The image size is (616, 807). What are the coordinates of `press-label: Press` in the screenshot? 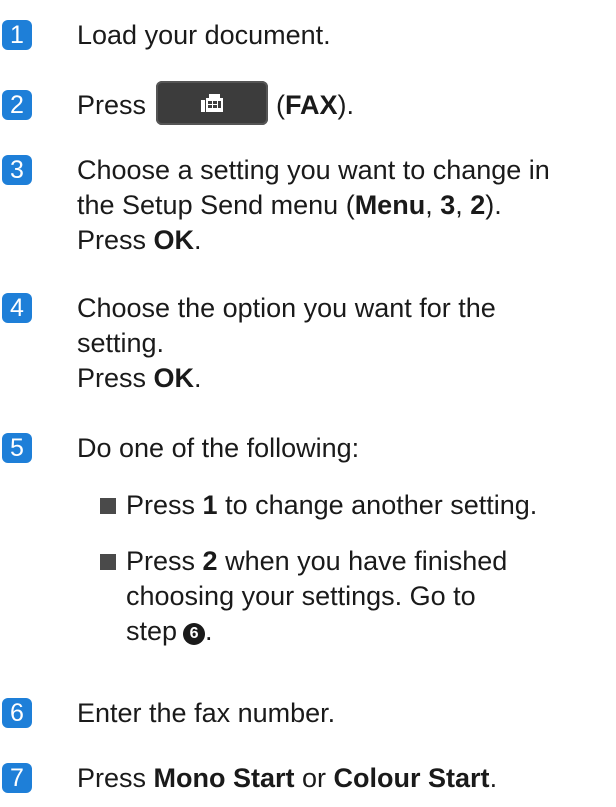 It's located at (112, 105).